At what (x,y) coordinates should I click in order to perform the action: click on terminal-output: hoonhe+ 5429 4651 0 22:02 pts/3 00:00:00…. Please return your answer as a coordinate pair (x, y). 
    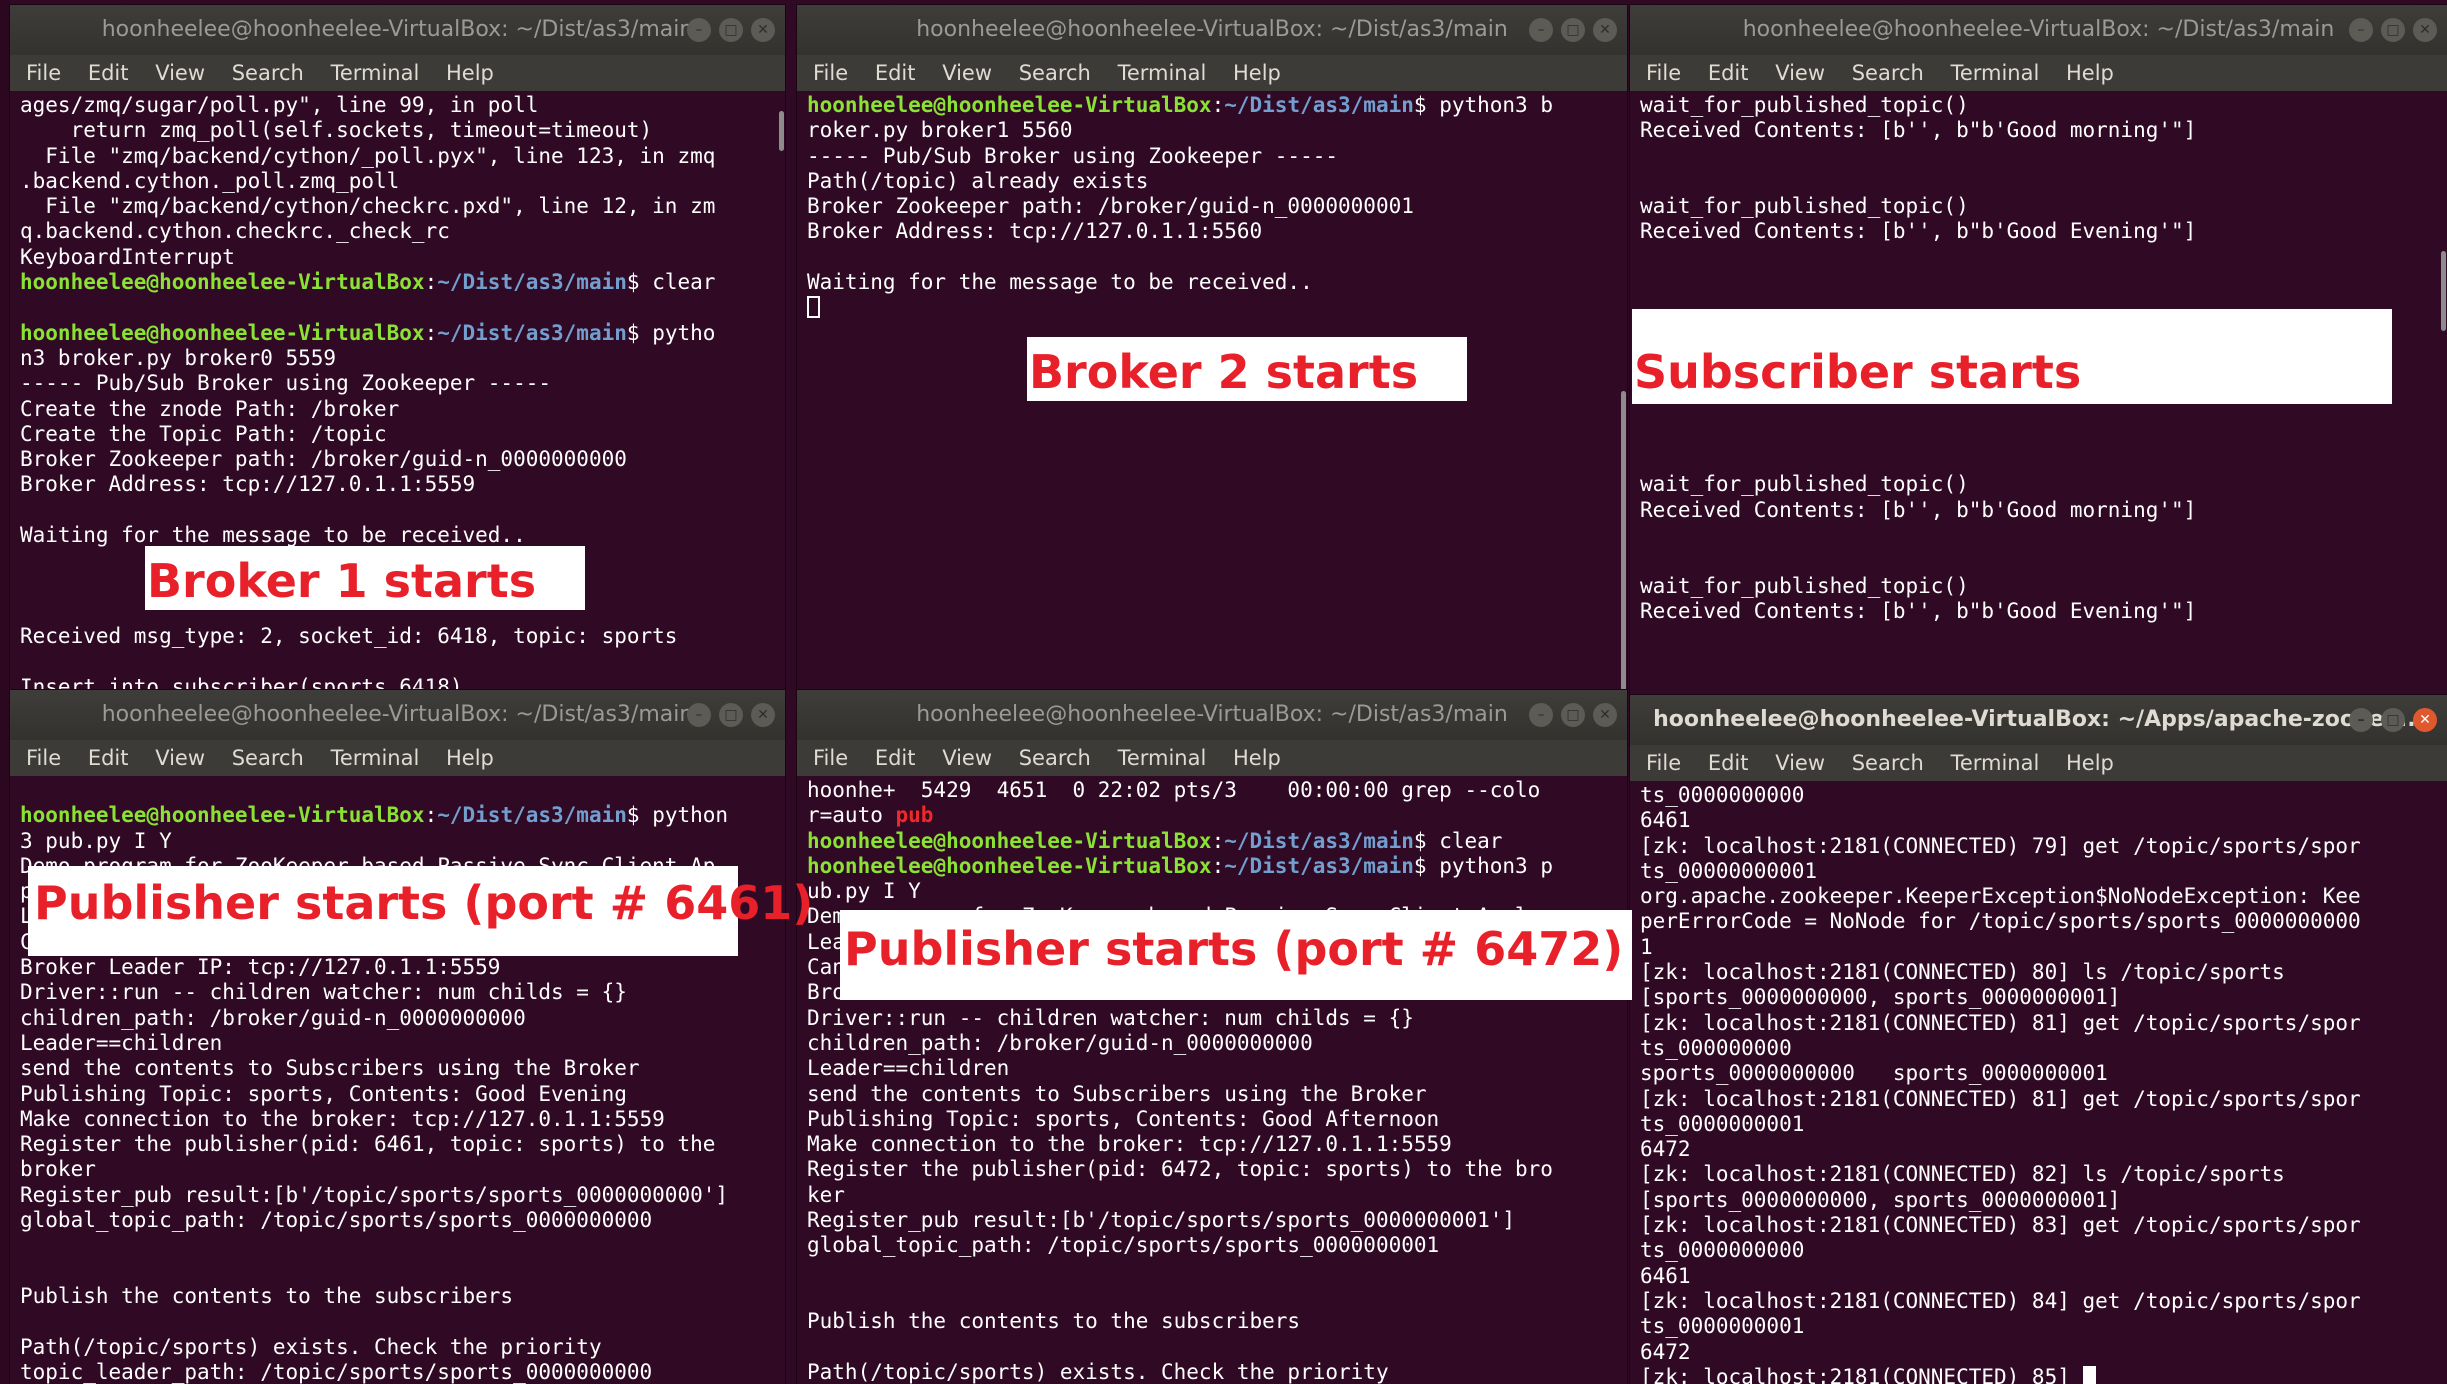
    Looking at the image, I should click on (1212, 1080).